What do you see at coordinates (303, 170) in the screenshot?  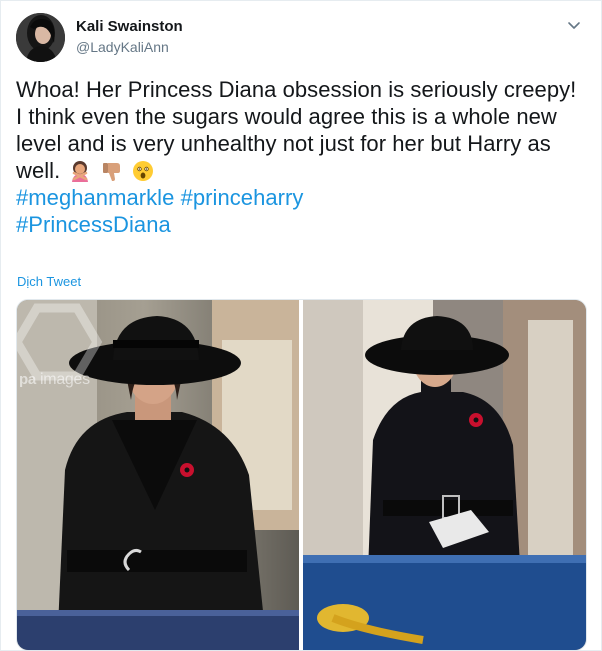 I see `tweet-text-line-last: well.` at bounding box center [303, 170].